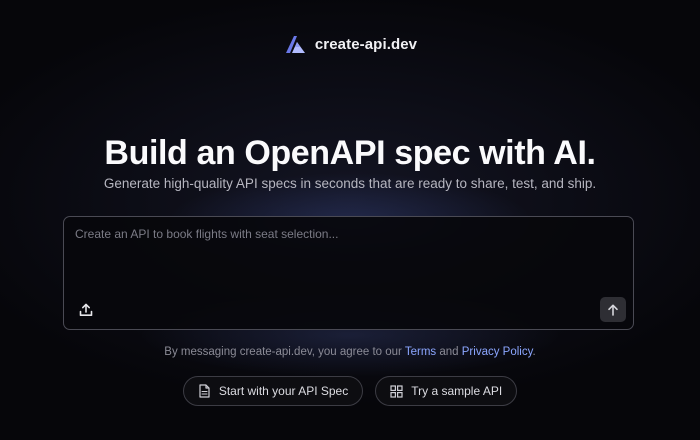 The width and height of the screenshot is (700, 440). Describe the element at coordinates (497, 352) in the screenshot. I see `privacy-policy-link: Privacy Policy` at that location.